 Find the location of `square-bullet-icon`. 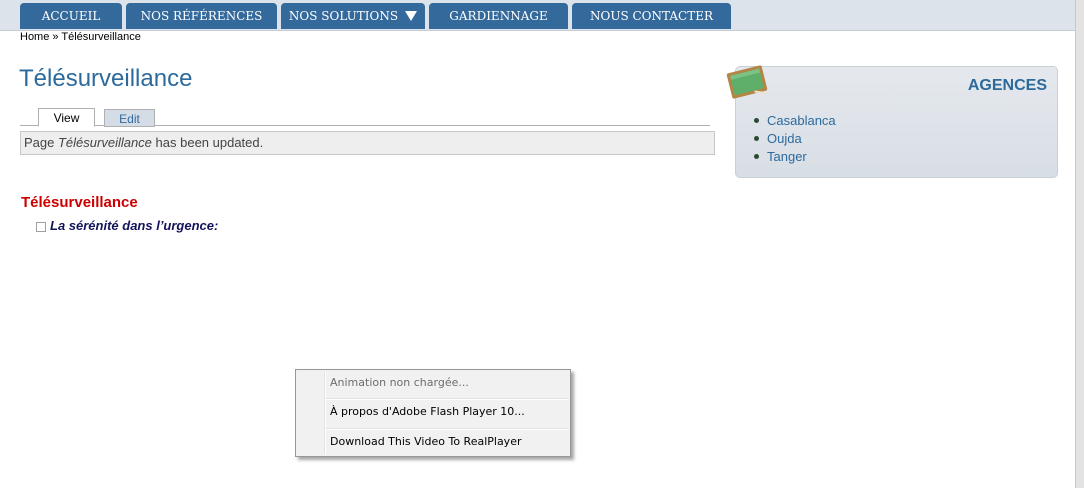

square-bullet-icon is located at coordinates (41, 227).